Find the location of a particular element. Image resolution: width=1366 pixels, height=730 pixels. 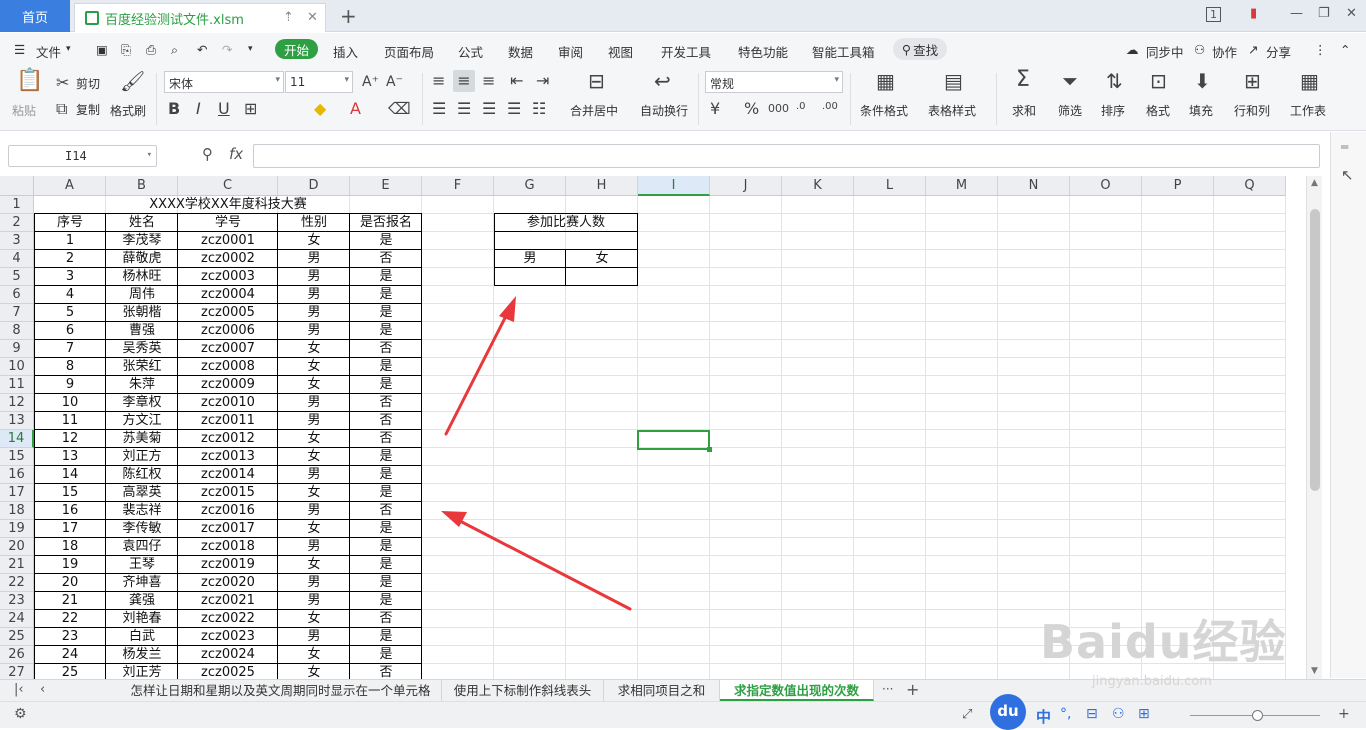

data-cell: 刘正方 is located at coordinates (142, 457).